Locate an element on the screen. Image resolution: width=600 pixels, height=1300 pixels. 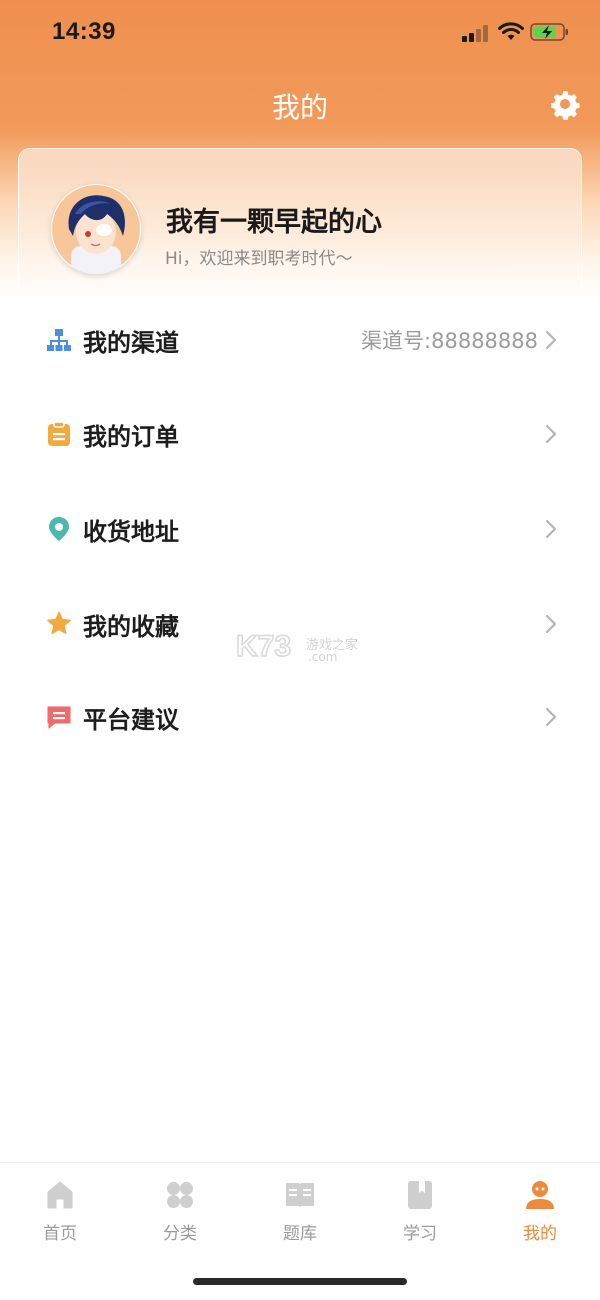
signal-icon is located at coordinates (477, 33).